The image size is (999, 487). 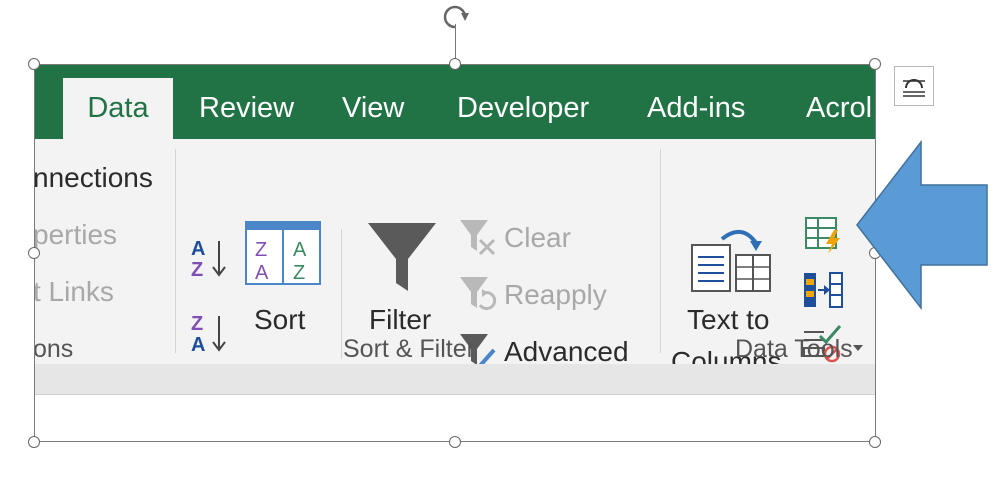 What do you see at coordinates (93, 178) in the screenshot?
I see `connections-button: nnections` at bounding box center [93, 178].